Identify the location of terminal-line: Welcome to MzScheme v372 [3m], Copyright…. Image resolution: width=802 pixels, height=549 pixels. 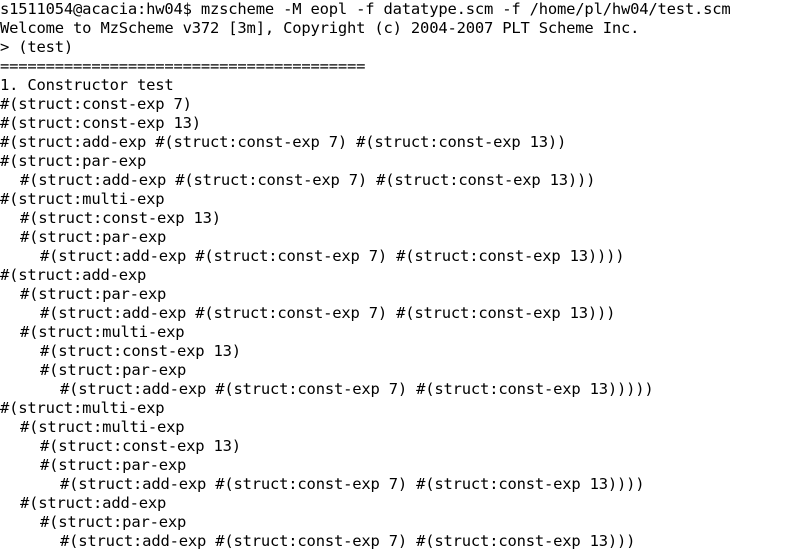
(320, 28).